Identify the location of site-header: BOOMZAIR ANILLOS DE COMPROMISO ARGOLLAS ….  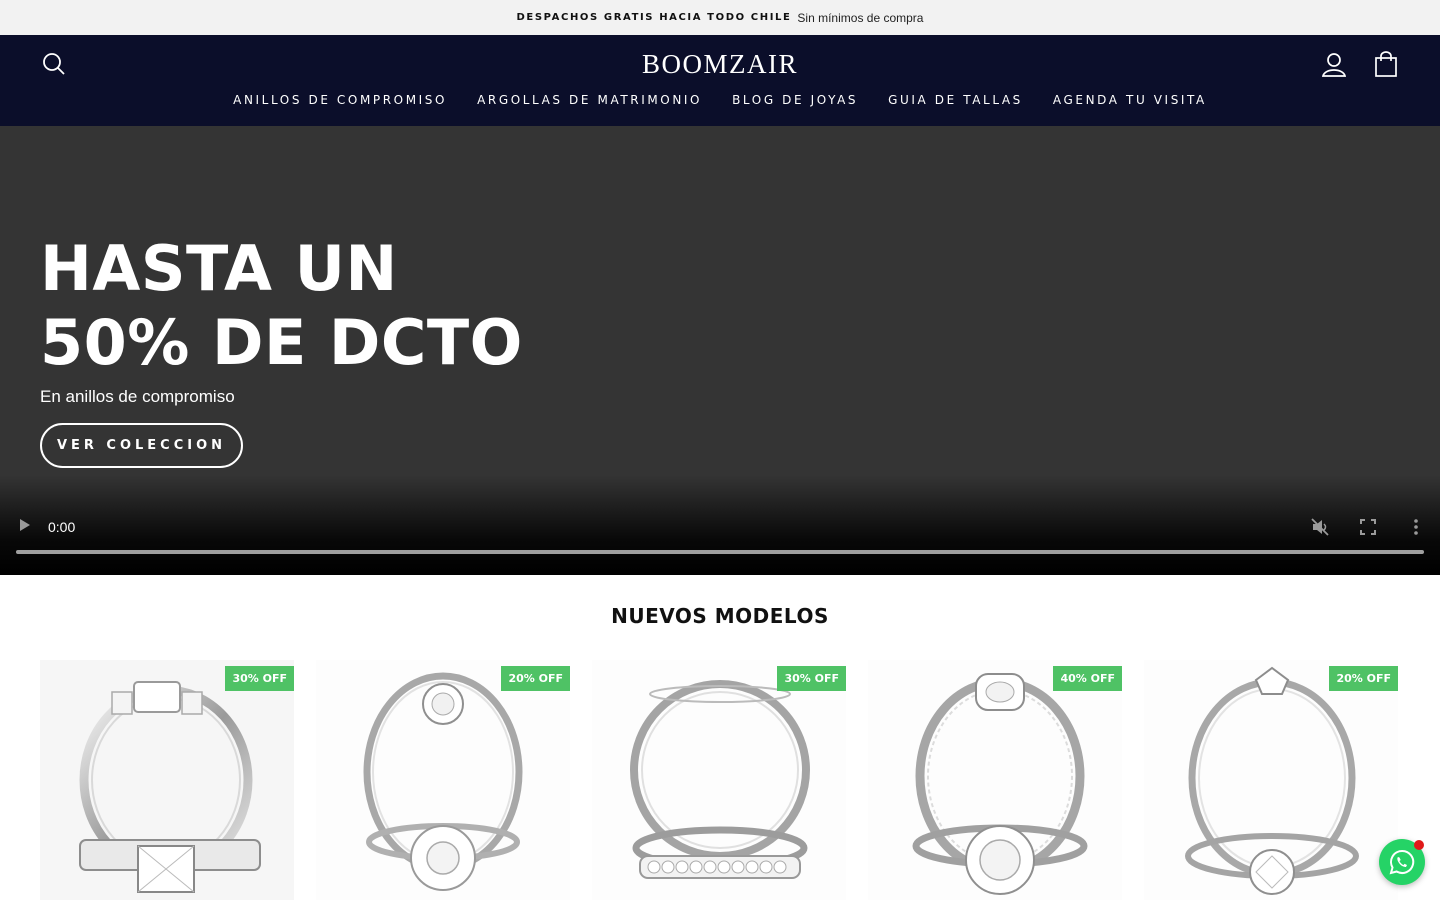
(720, 80).